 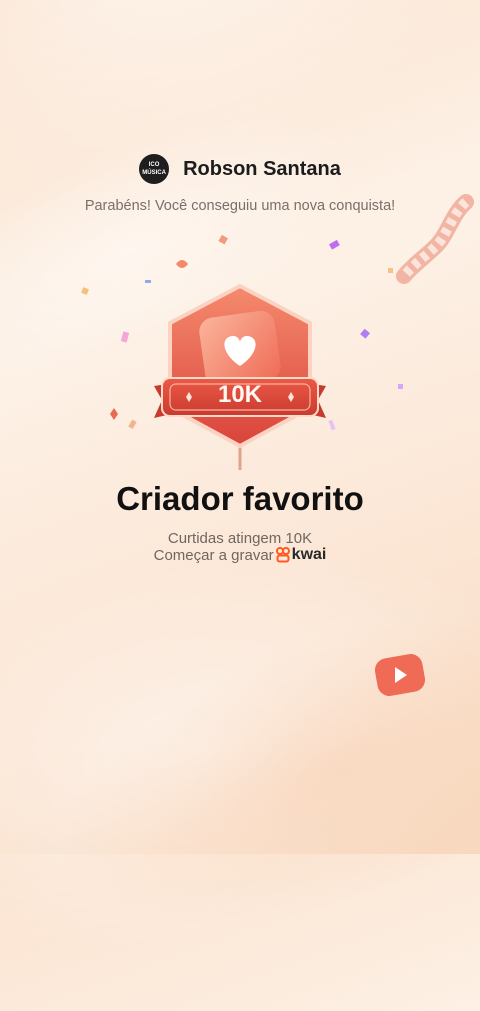 I want to click on kwai-wordmark: kwai, so click(x=309, y=554).